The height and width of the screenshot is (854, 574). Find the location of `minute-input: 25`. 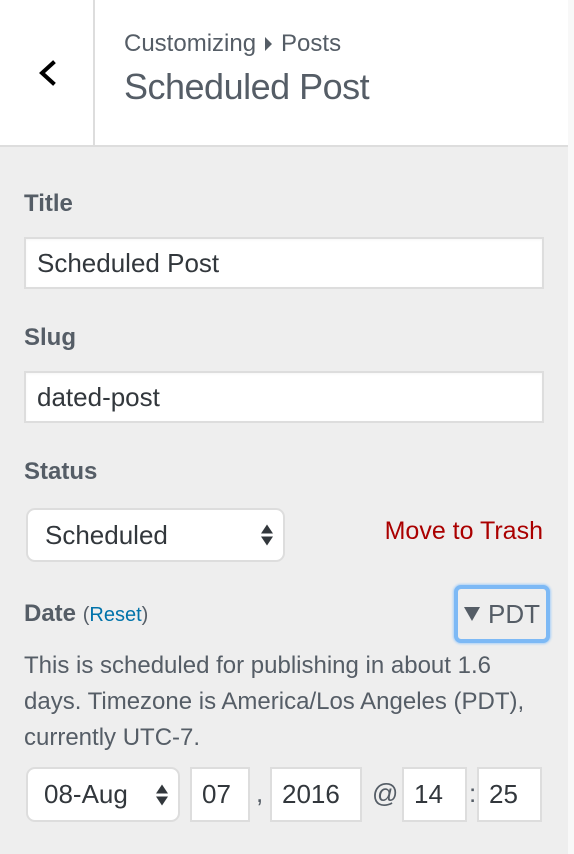

minute-input: 25 is located at coordinates (509, 794).